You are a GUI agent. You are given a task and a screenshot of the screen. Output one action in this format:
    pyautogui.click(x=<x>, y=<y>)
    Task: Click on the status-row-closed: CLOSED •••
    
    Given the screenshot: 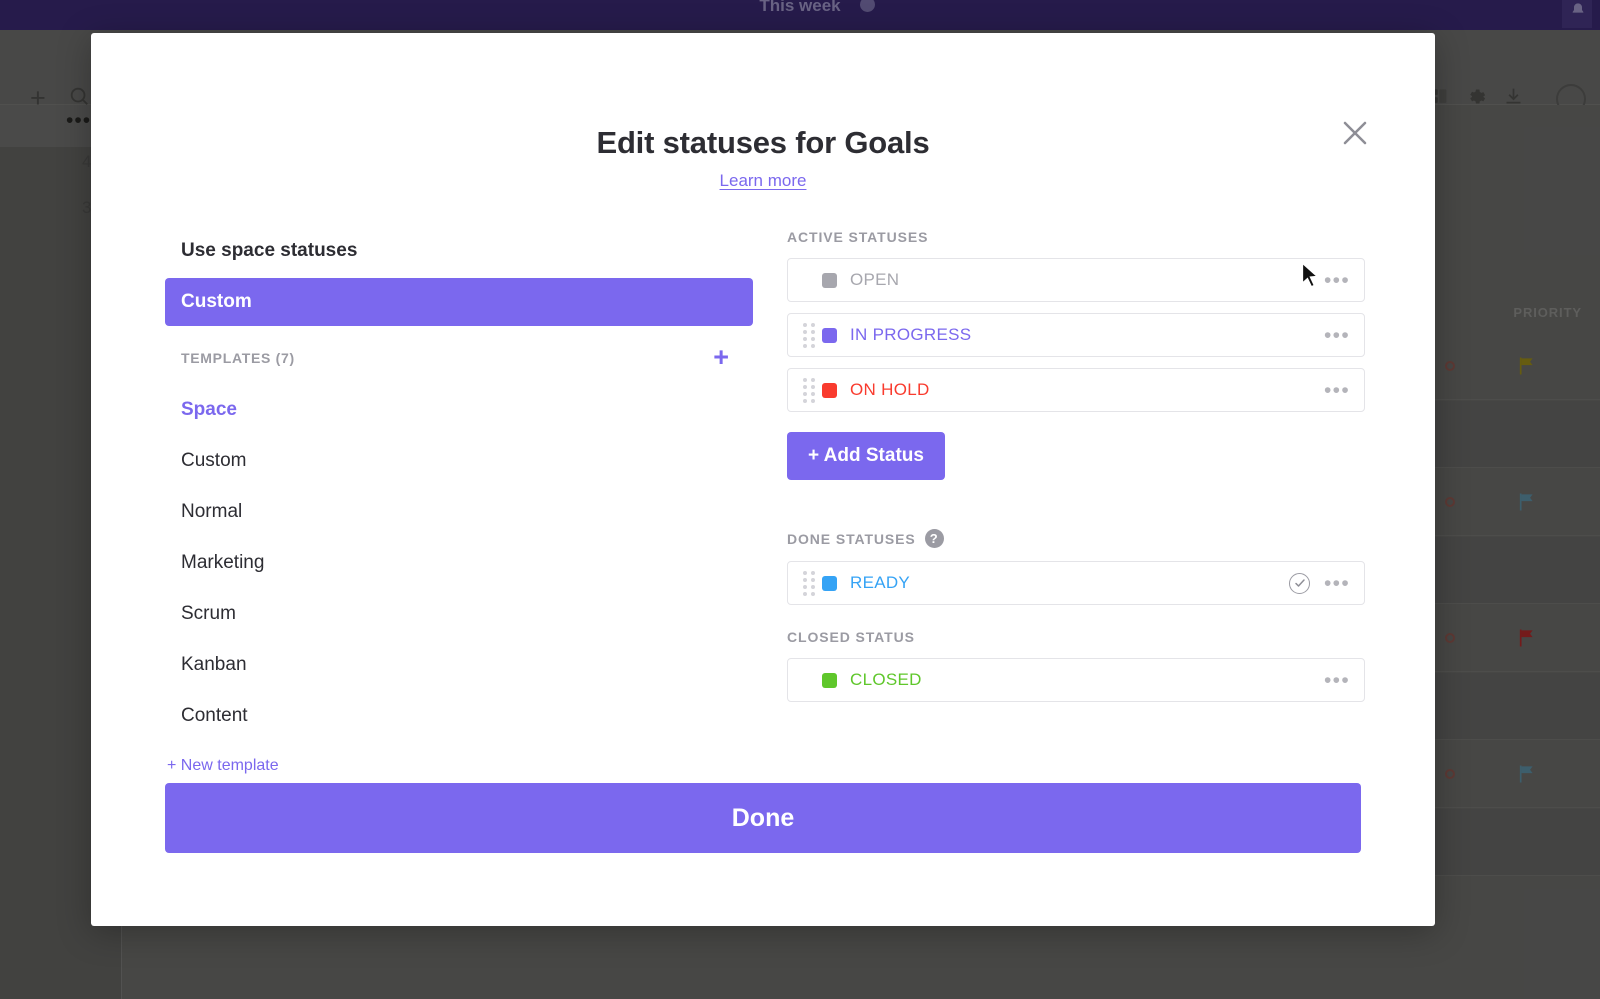 What is the action you would take?
    pyautogui.click(x=1076, y=680)
    